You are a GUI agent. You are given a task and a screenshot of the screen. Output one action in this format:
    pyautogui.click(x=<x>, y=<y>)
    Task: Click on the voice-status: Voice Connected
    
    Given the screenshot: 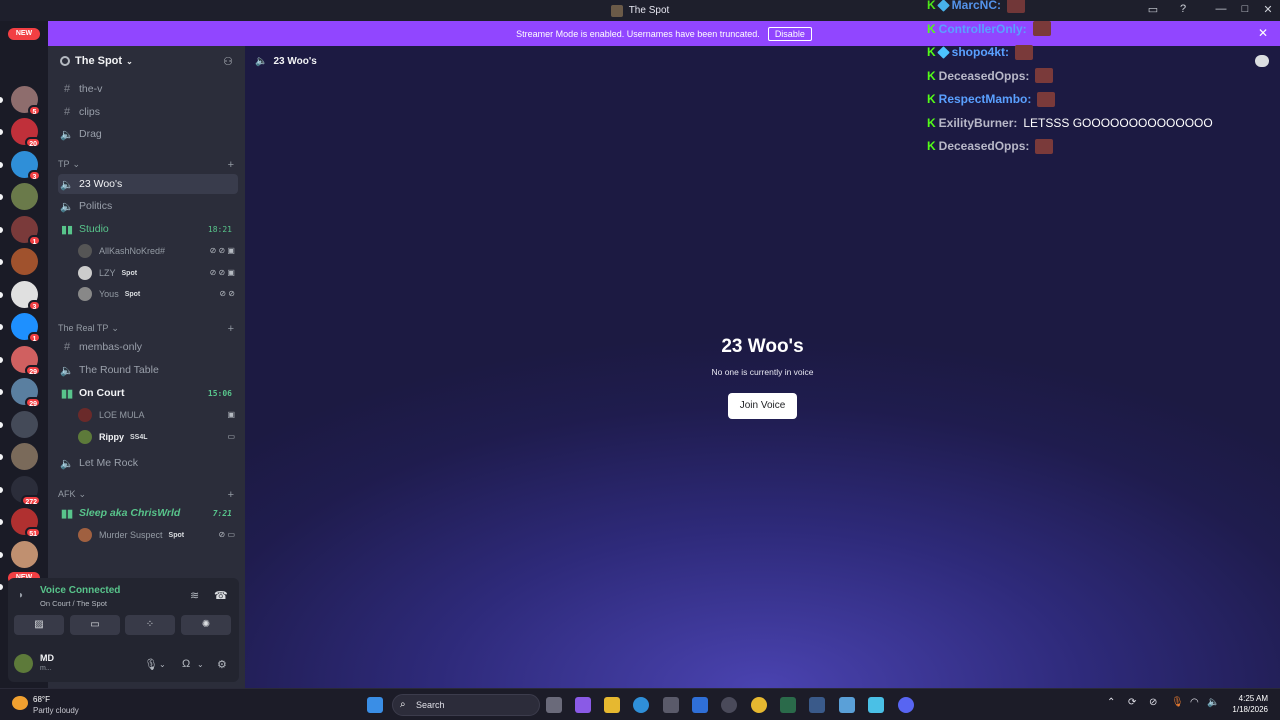 What is the action you would take?
    pyautogui.click(x=80, y=590)
    